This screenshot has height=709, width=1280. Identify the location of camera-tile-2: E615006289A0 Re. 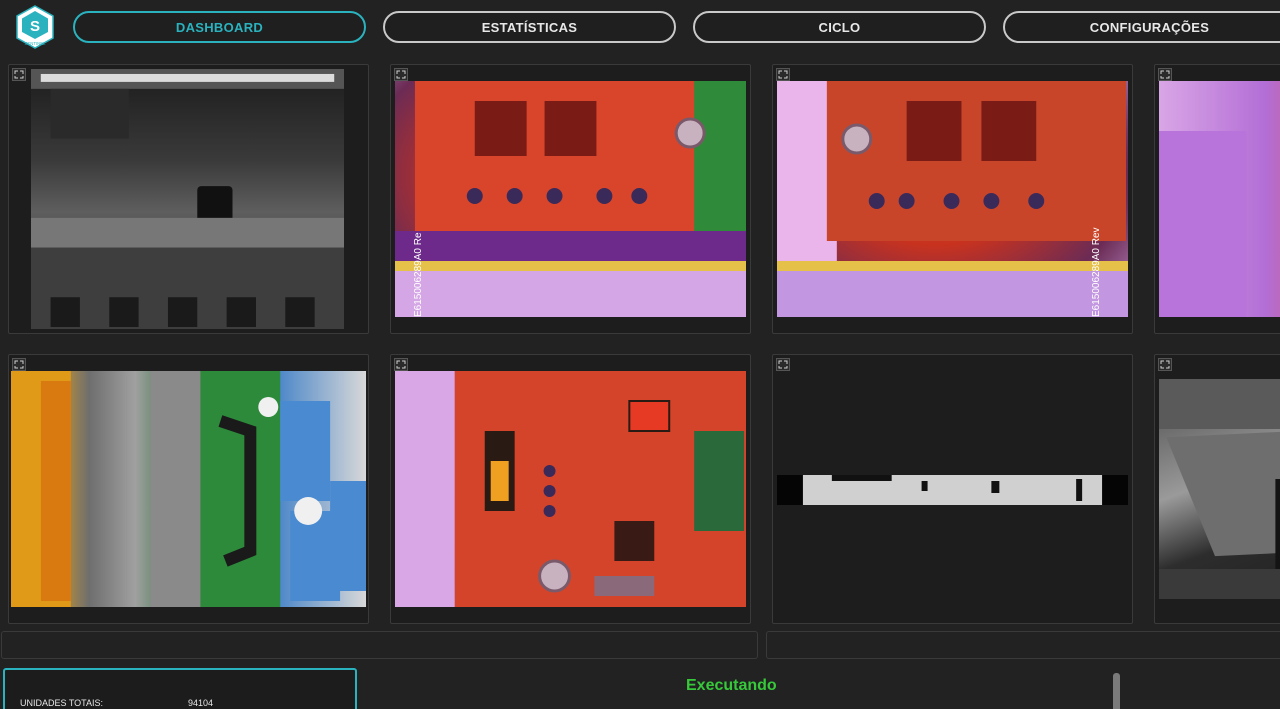
(570, 199).